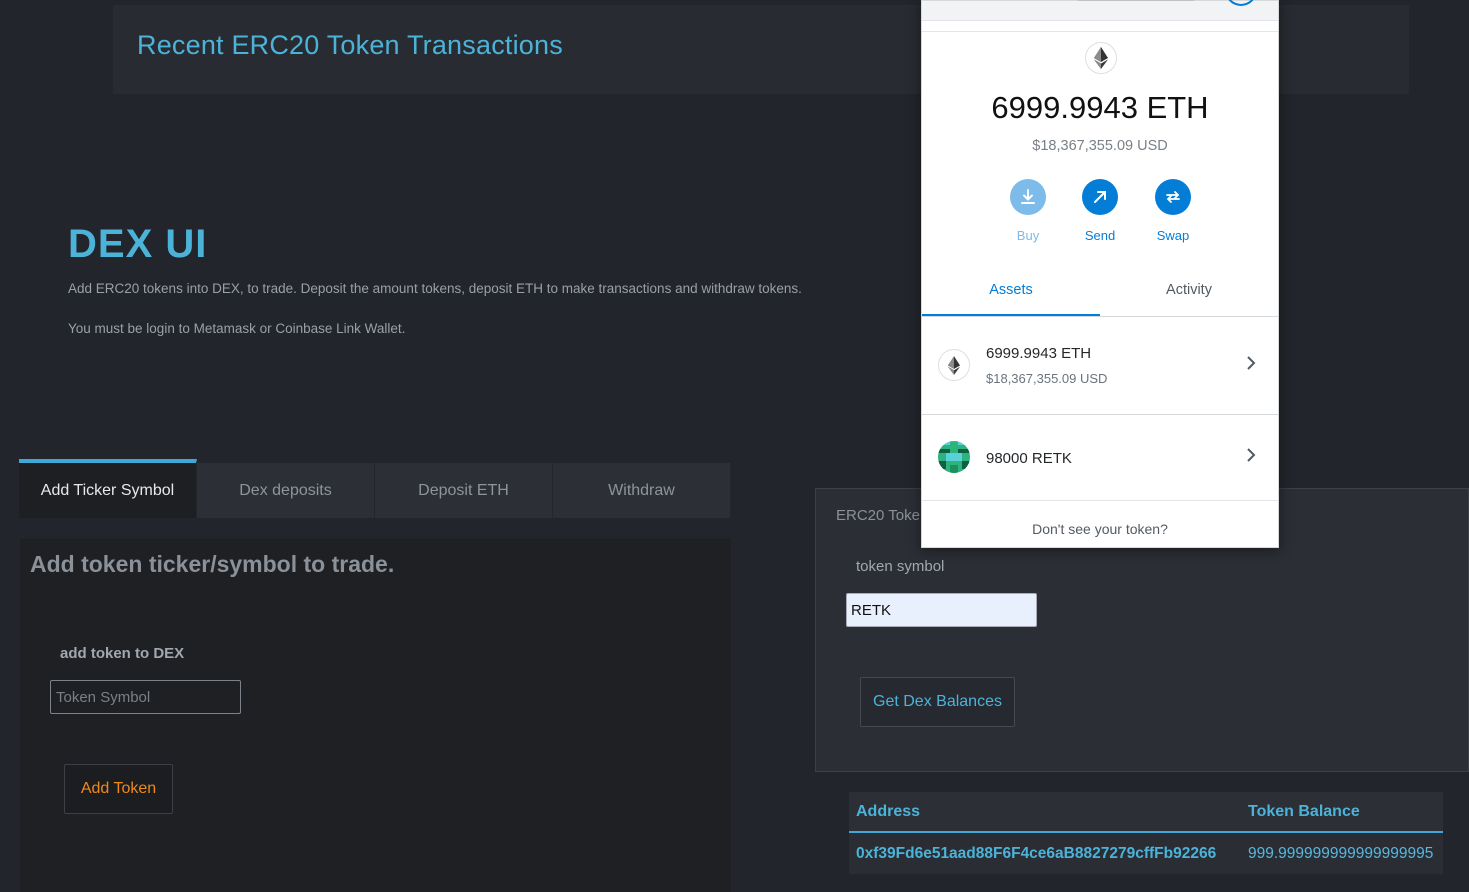 The image size is (1469, 892). What do you see at coordinates (1136, 0) in the screenshot?
I see `network-pill` at bounding box center [1136, 0].